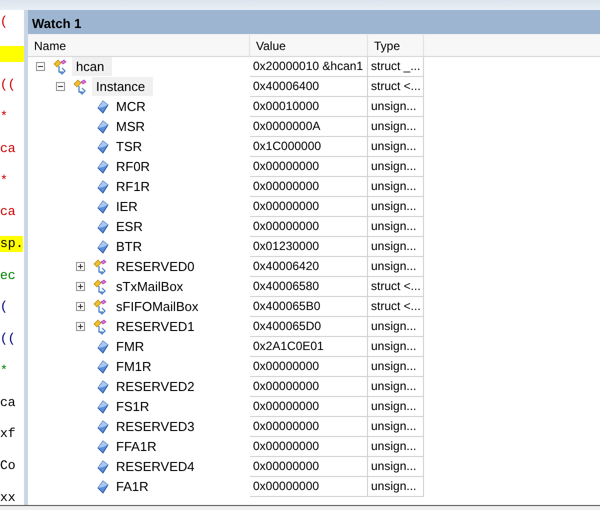 Image resolution: width=600 pixels, height=510 pixels. Describe the element at coordinates (92, 66) in the screenshot. I see `variable-name: hcan` at that location.